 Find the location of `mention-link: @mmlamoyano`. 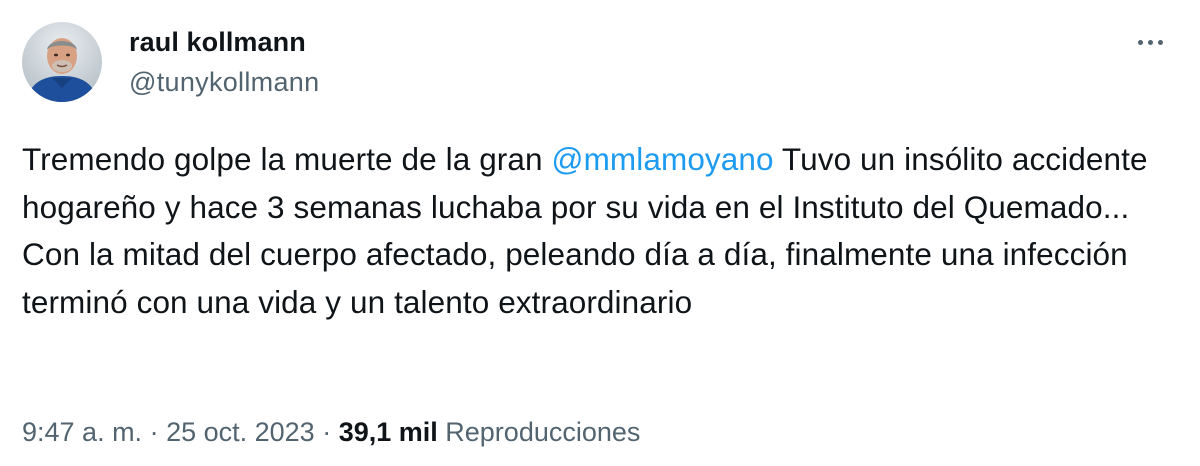

mention-link: @mmlamoyano is located at coordinates (663, 159).